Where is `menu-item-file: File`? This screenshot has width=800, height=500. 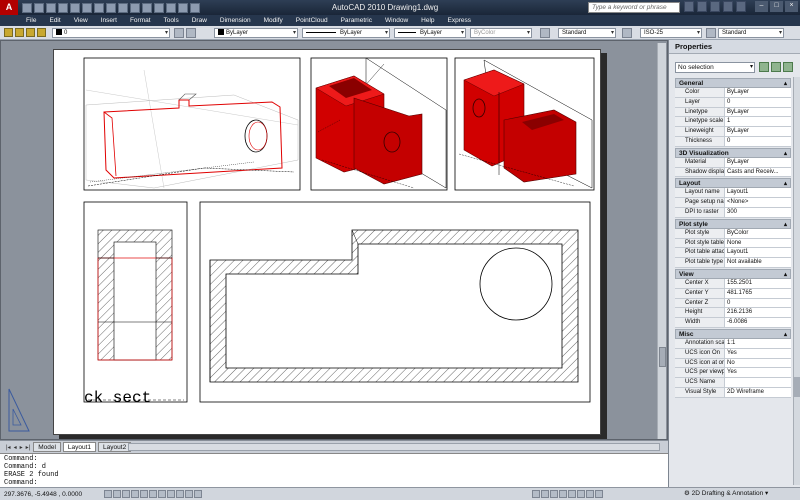
menu-item-file: File is located at coordinates (31, 20).